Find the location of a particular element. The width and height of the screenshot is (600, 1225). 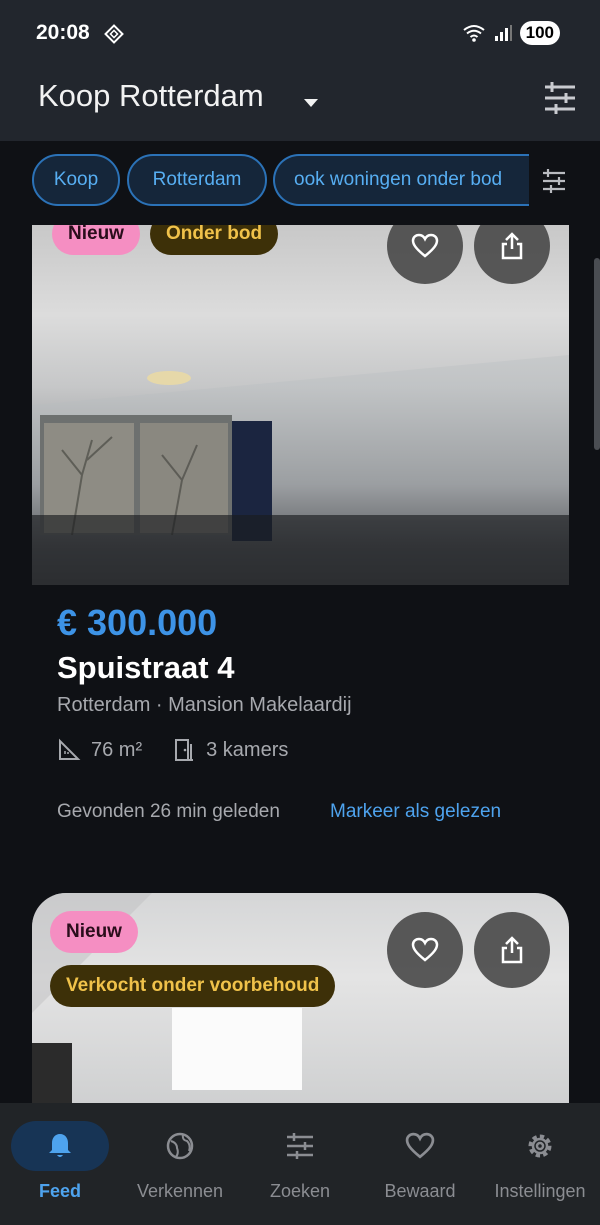

nav-search: Zoeken is located at coordinates (300, 1167).